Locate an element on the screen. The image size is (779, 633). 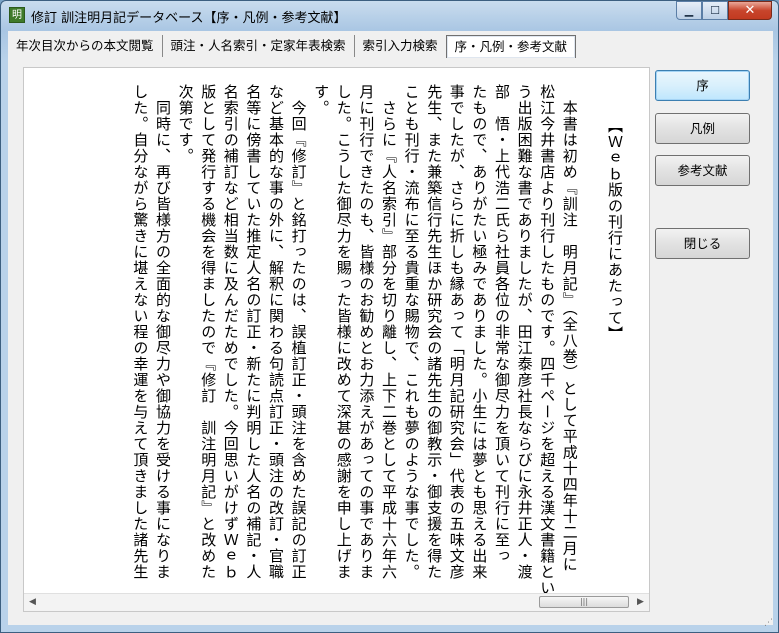
maximize-button: ☐ is located at coordinates (715, 10).